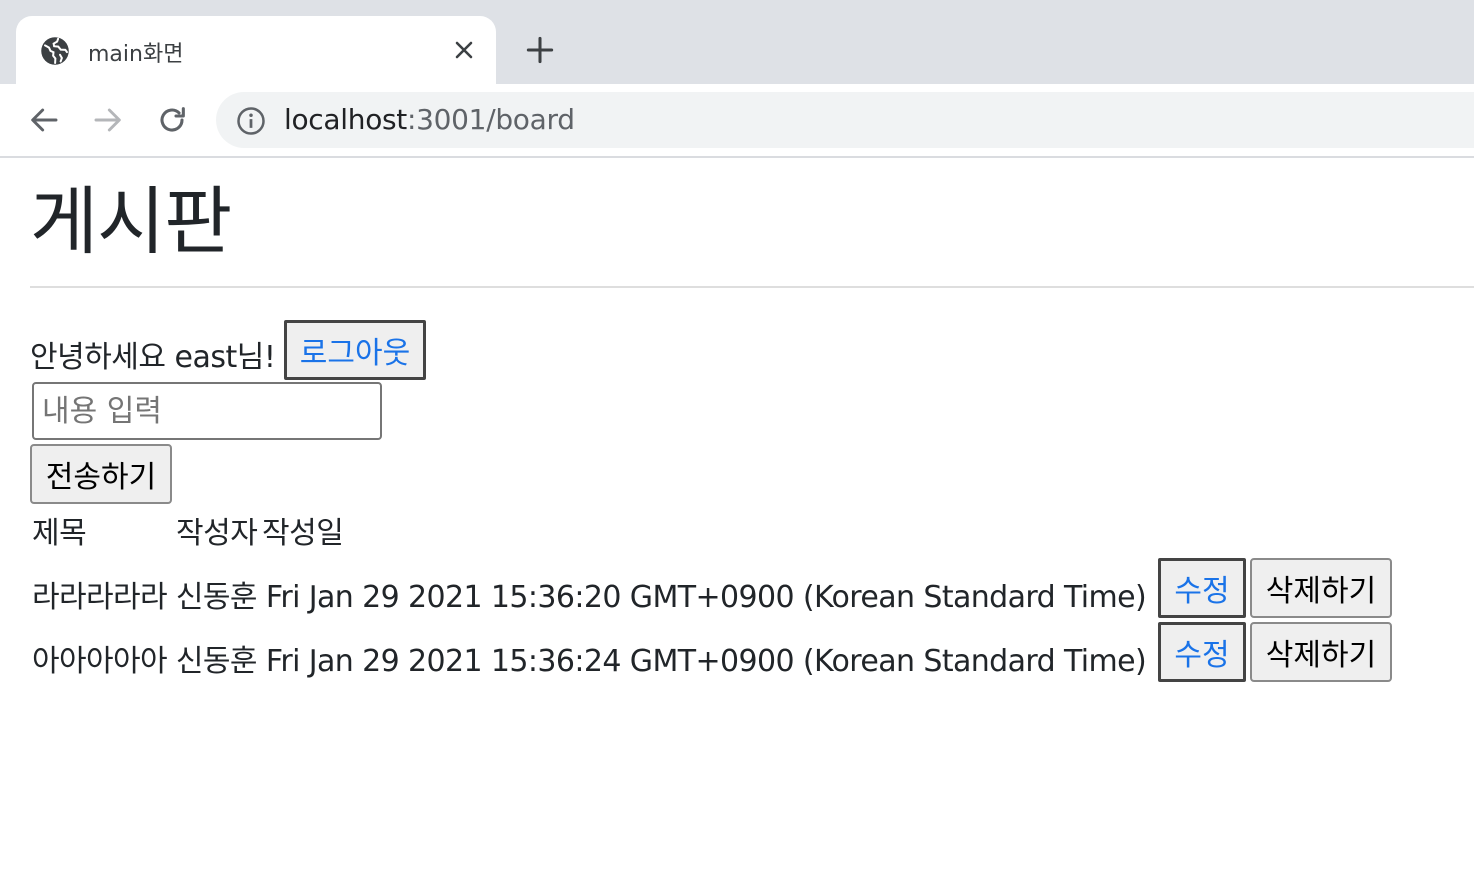  I want to click on arrow-left-icon, so click(44, 120).